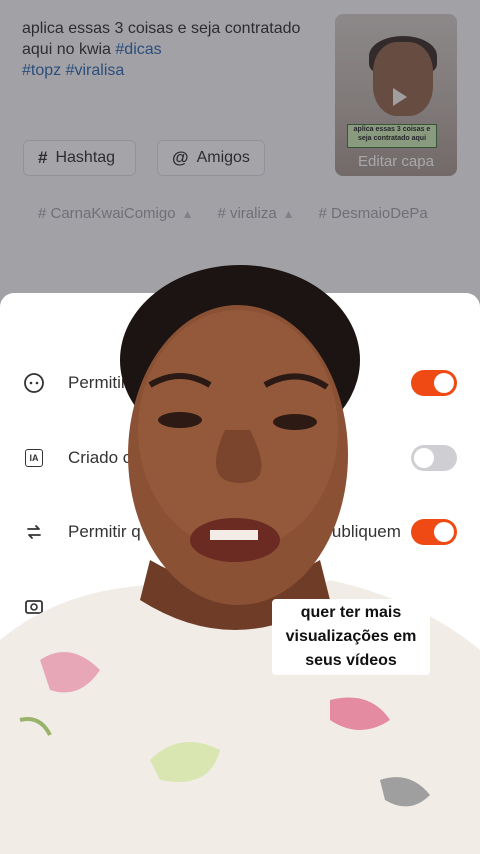 Image resolution: width=480 pixels, height=854 pixels. I want to click on comment-icon, so click(34, 383).